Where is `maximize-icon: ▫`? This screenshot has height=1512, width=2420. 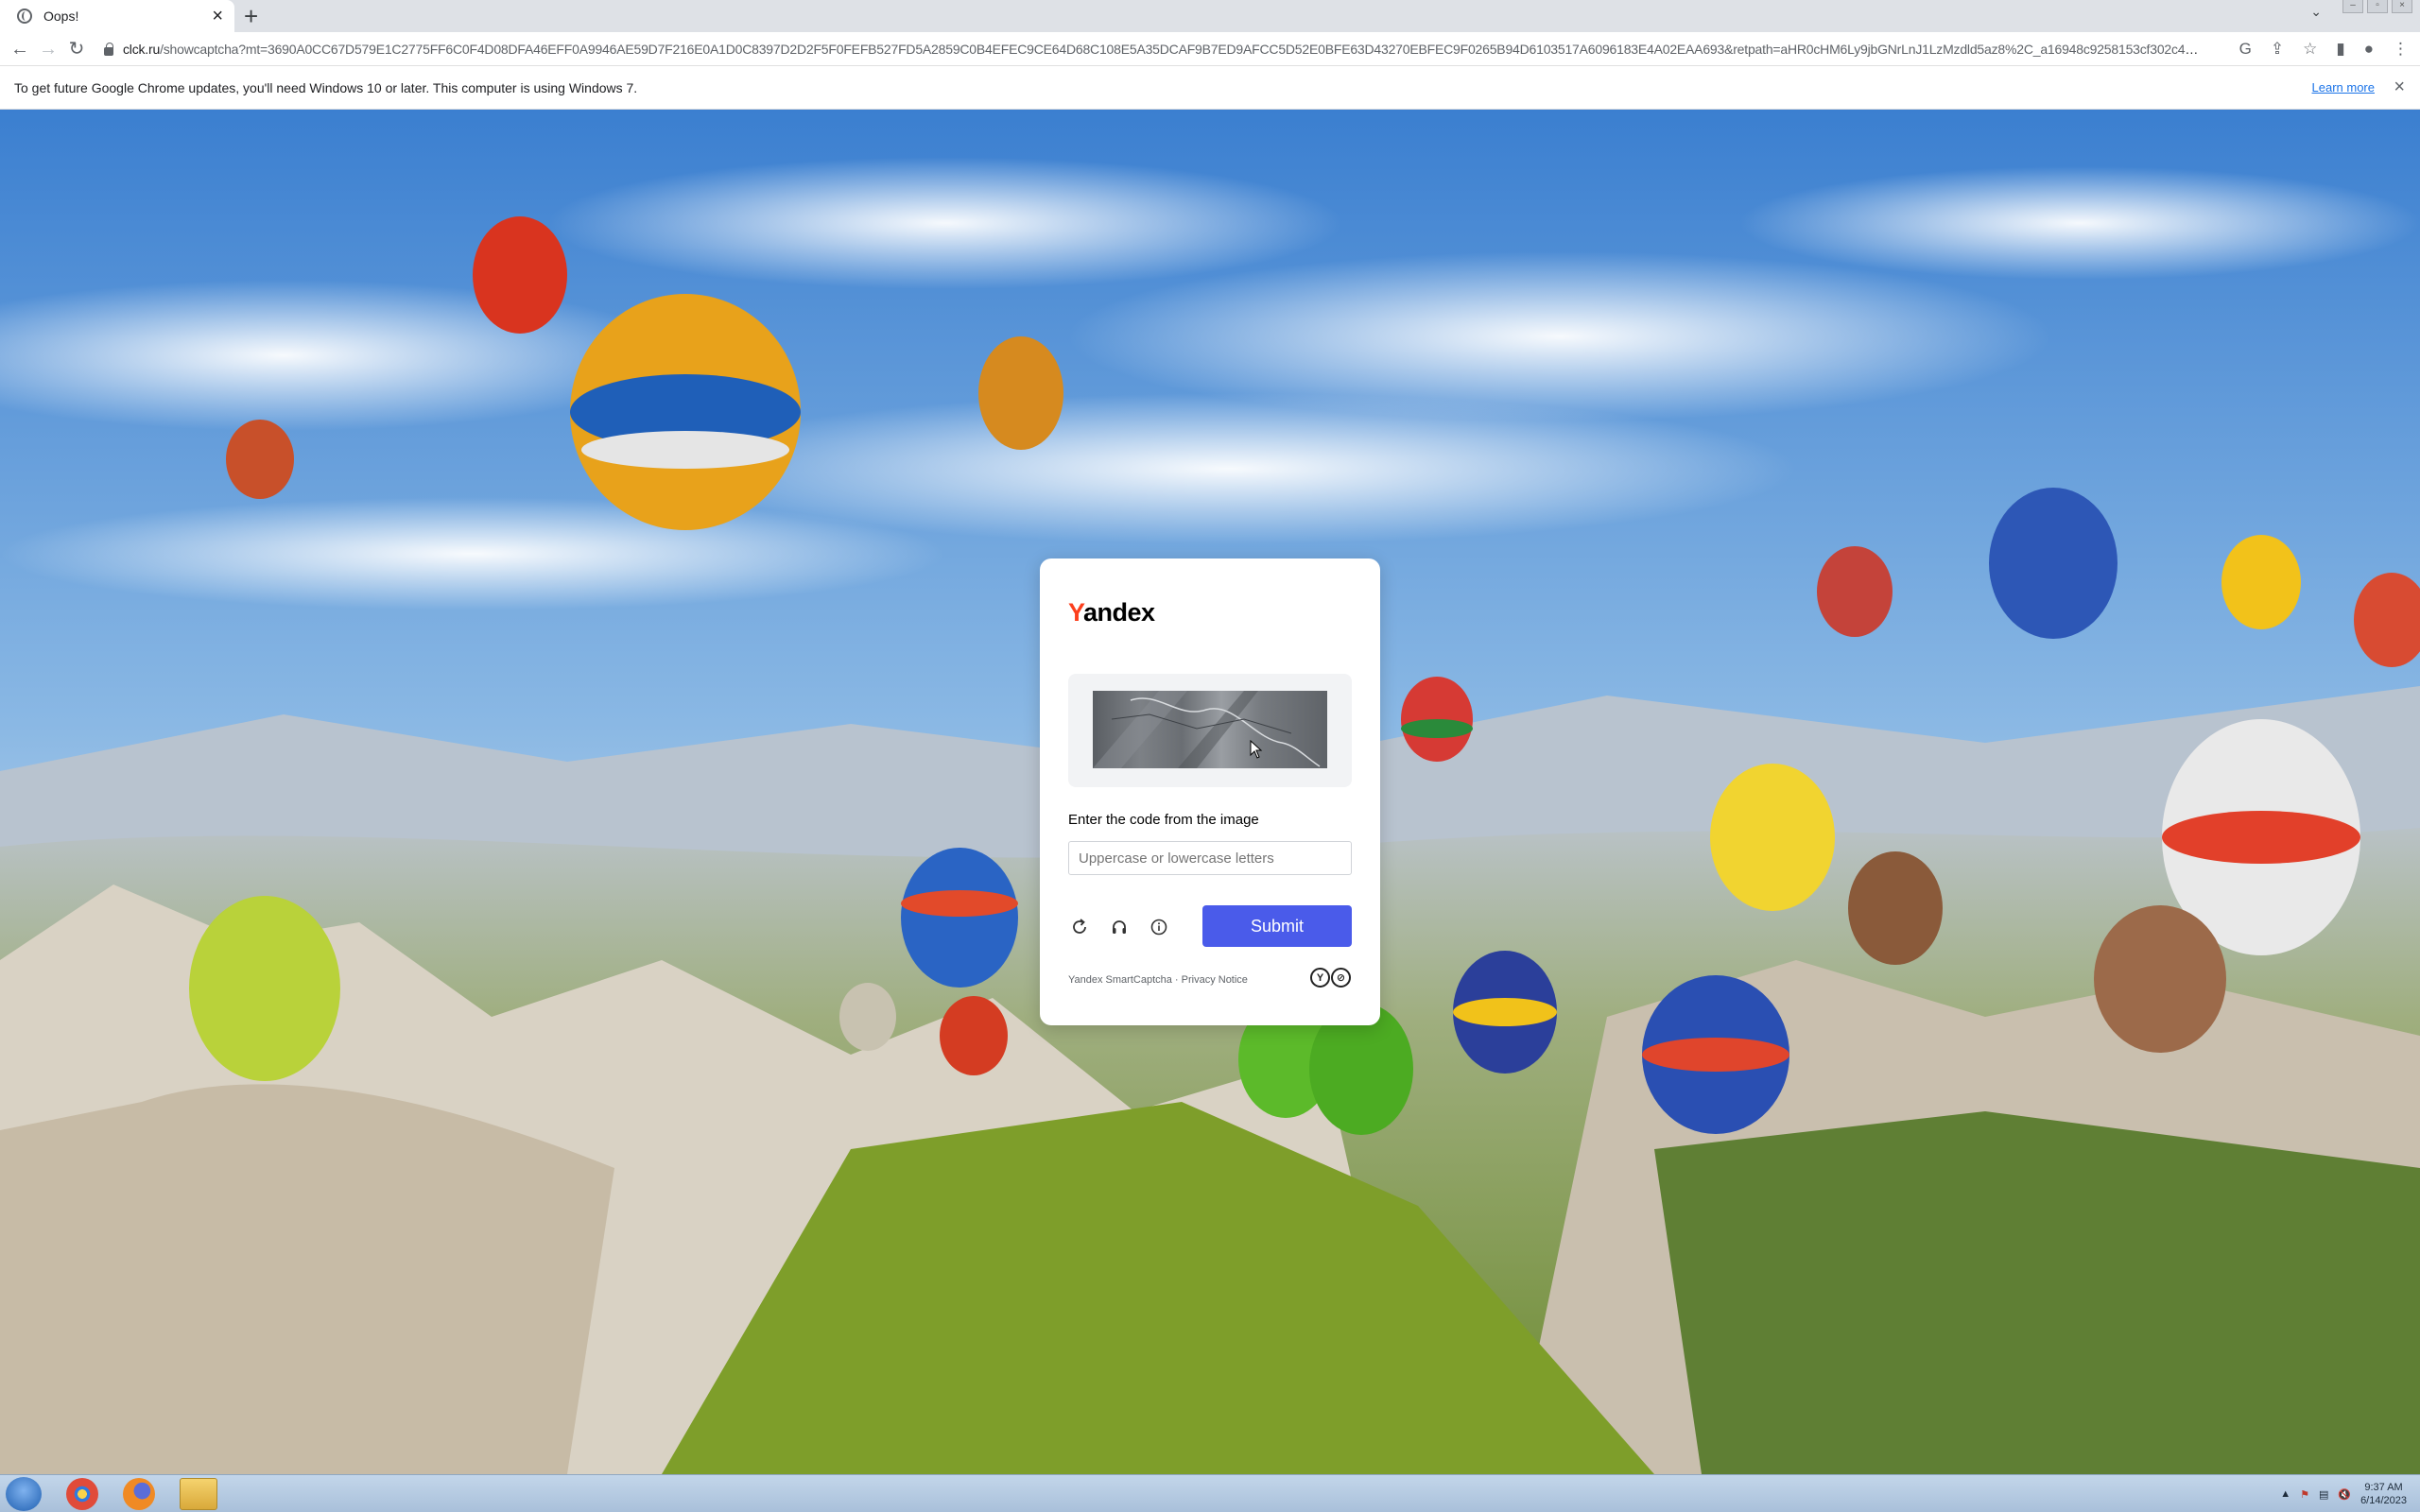 maximize-icon: ▫ is located at coordinates (2377, 6).